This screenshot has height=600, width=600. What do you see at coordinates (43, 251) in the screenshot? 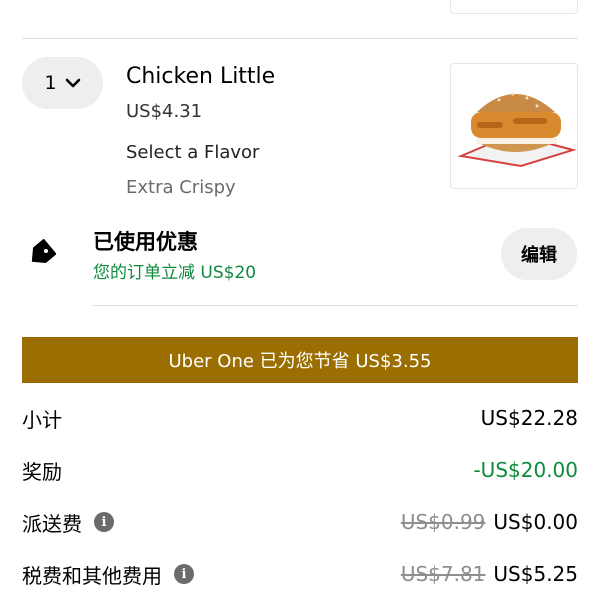
I see `tag-icon` at bounding box center [43, 251].